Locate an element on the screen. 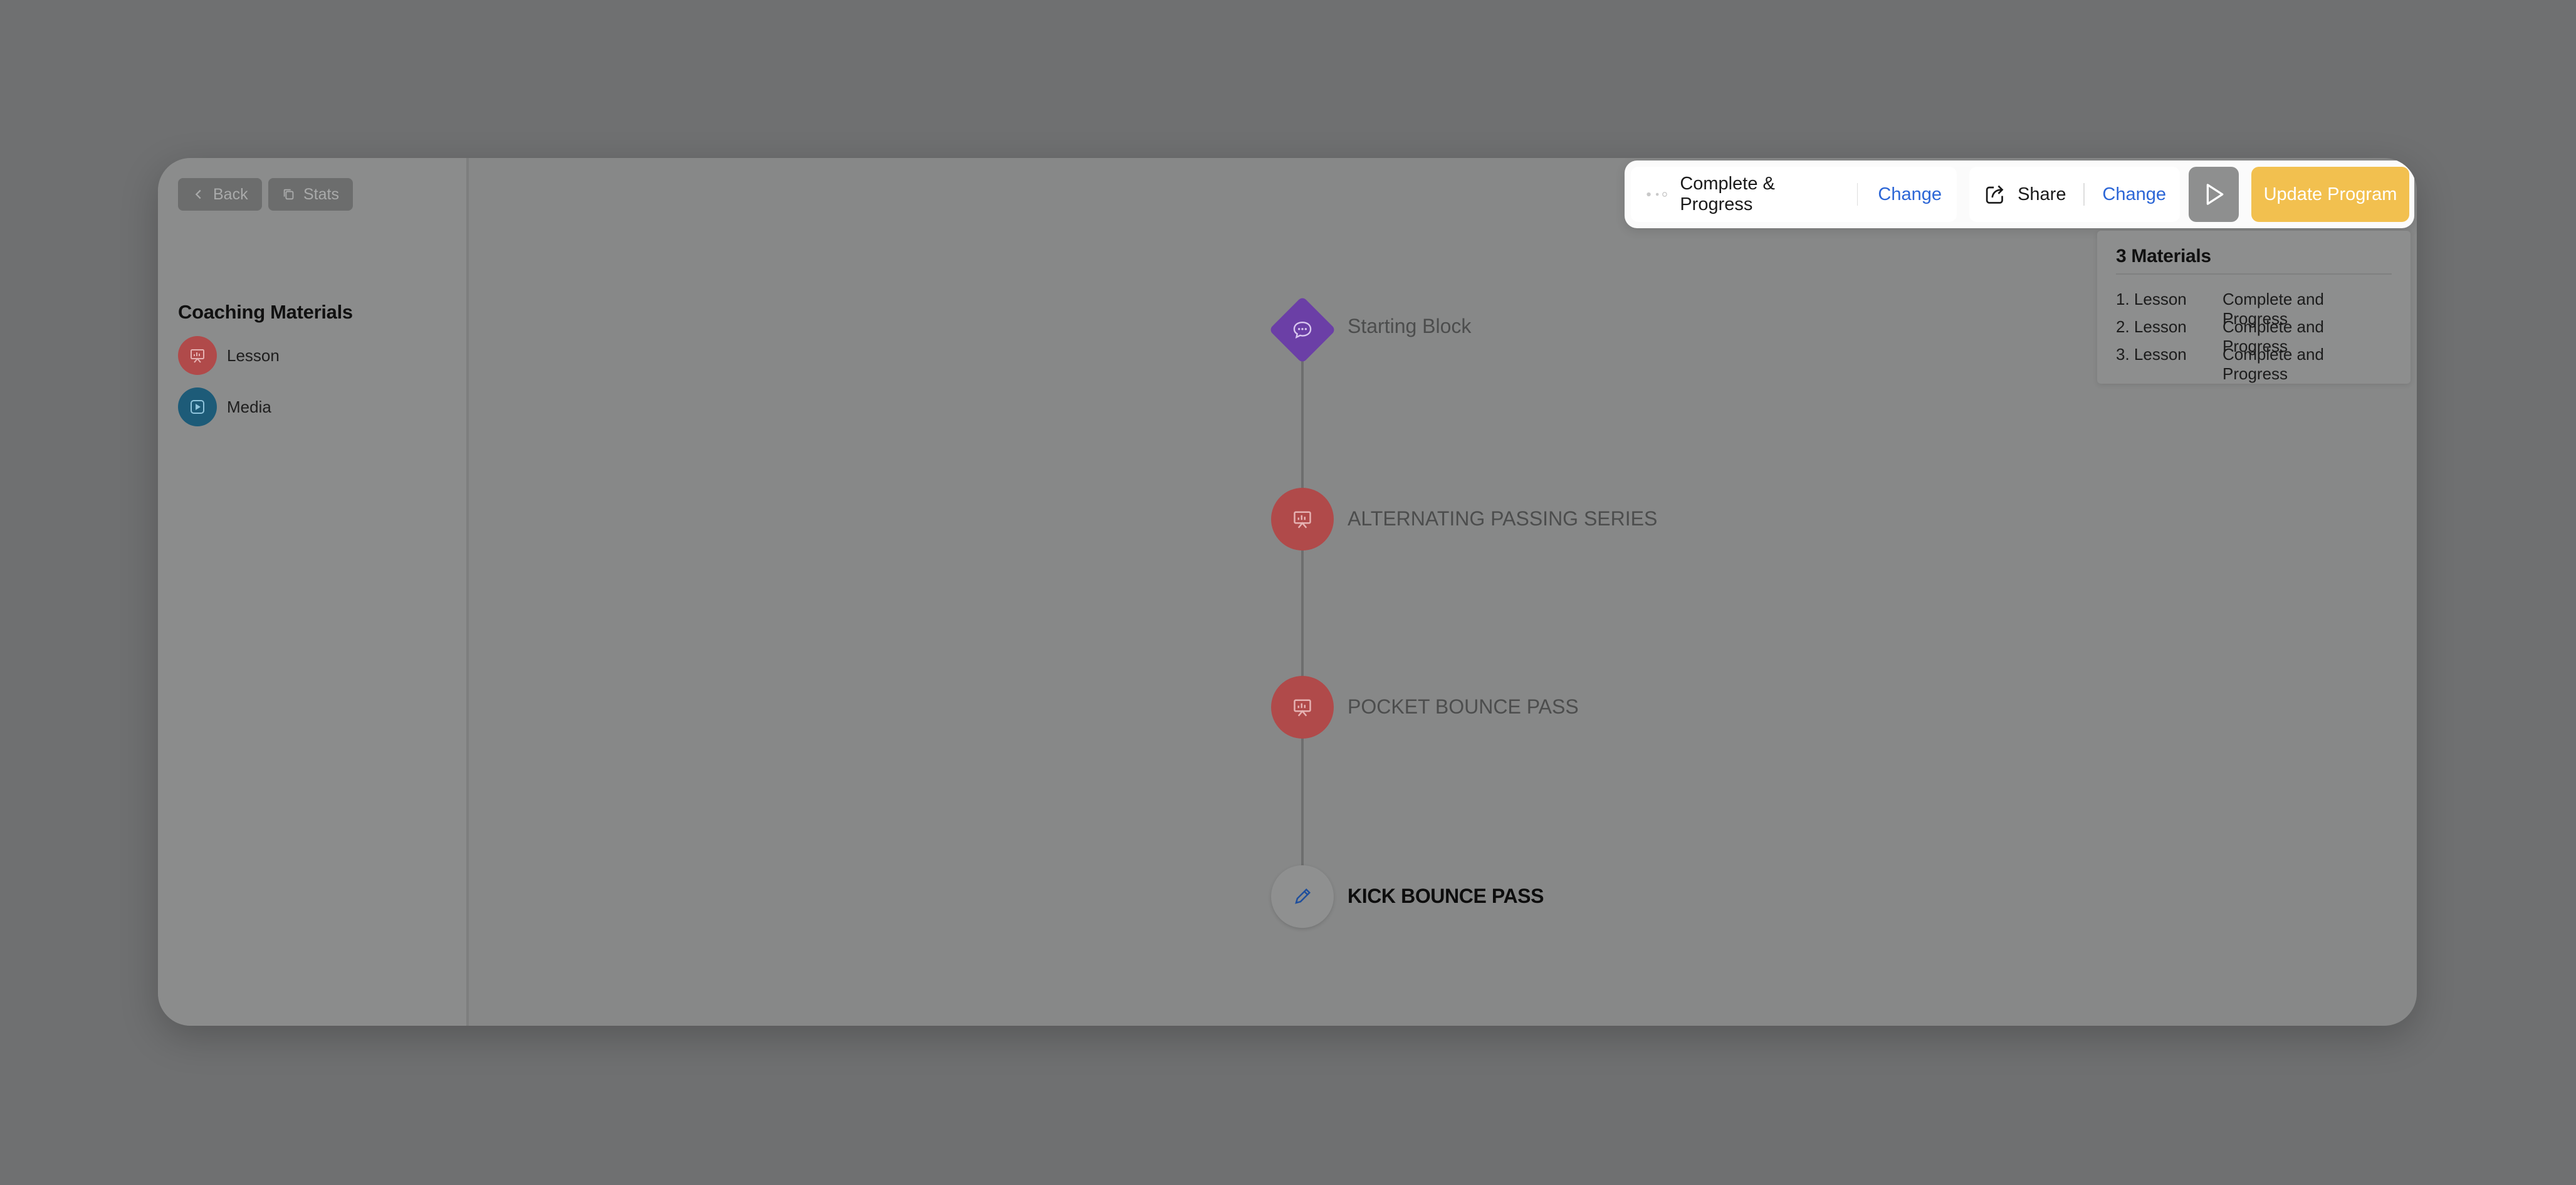 This screenshot has width=2576, height=1185. timeline-node-label: KICK BOUNCE PASS is located at coordinates (1446, 896).